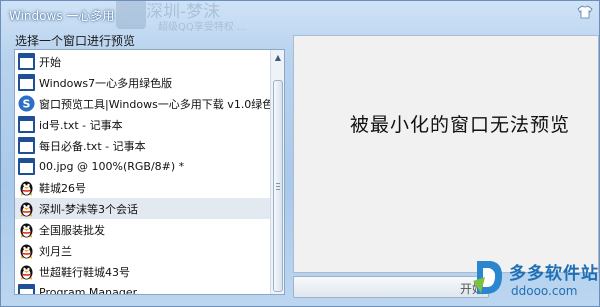  What do you see at coordinates (585, 12) in the screenshot?
I see `skin-shirt-icon` at bounding box center [585, 12].